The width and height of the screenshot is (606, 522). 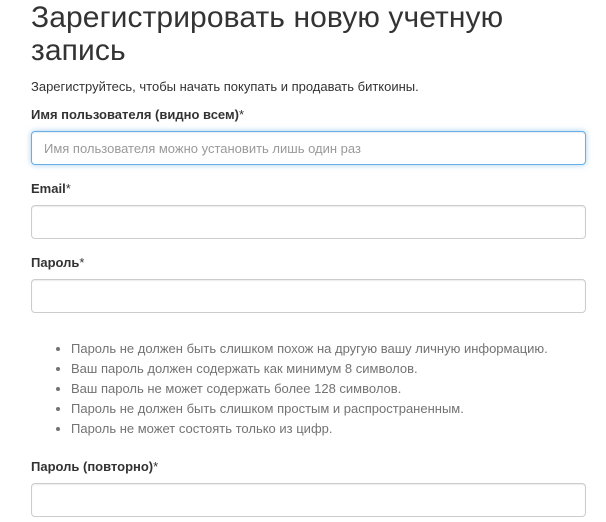 I want to click on password-help-item: Пароль не может состоять только из цифр., so click(x=328, y=429).